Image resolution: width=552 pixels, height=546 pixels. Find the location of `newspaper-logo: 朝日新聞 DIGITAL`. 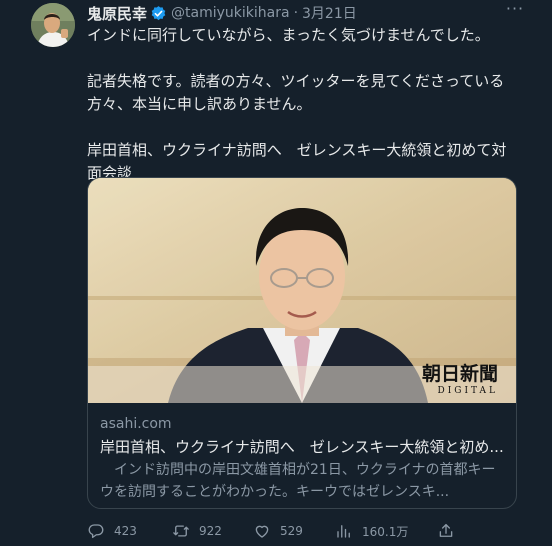

newspaper-logo: 朝日新聞 DIGITAL is located at coordinates (448, 382).